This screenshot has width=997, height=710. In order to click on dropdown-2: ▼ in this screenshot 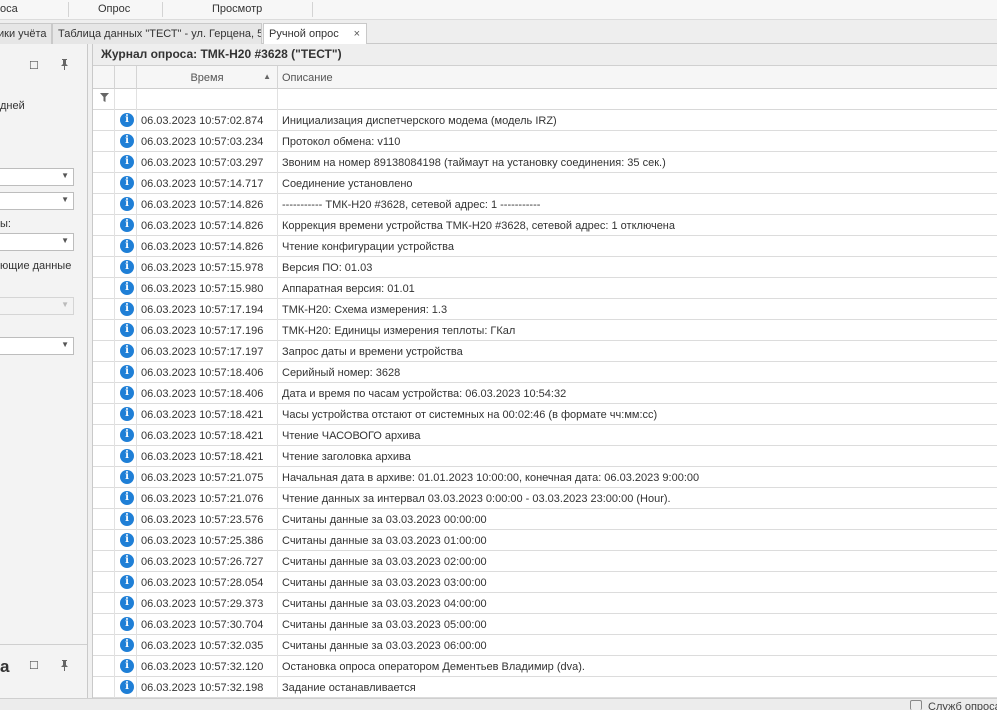, I will do `click(37, 201)`.